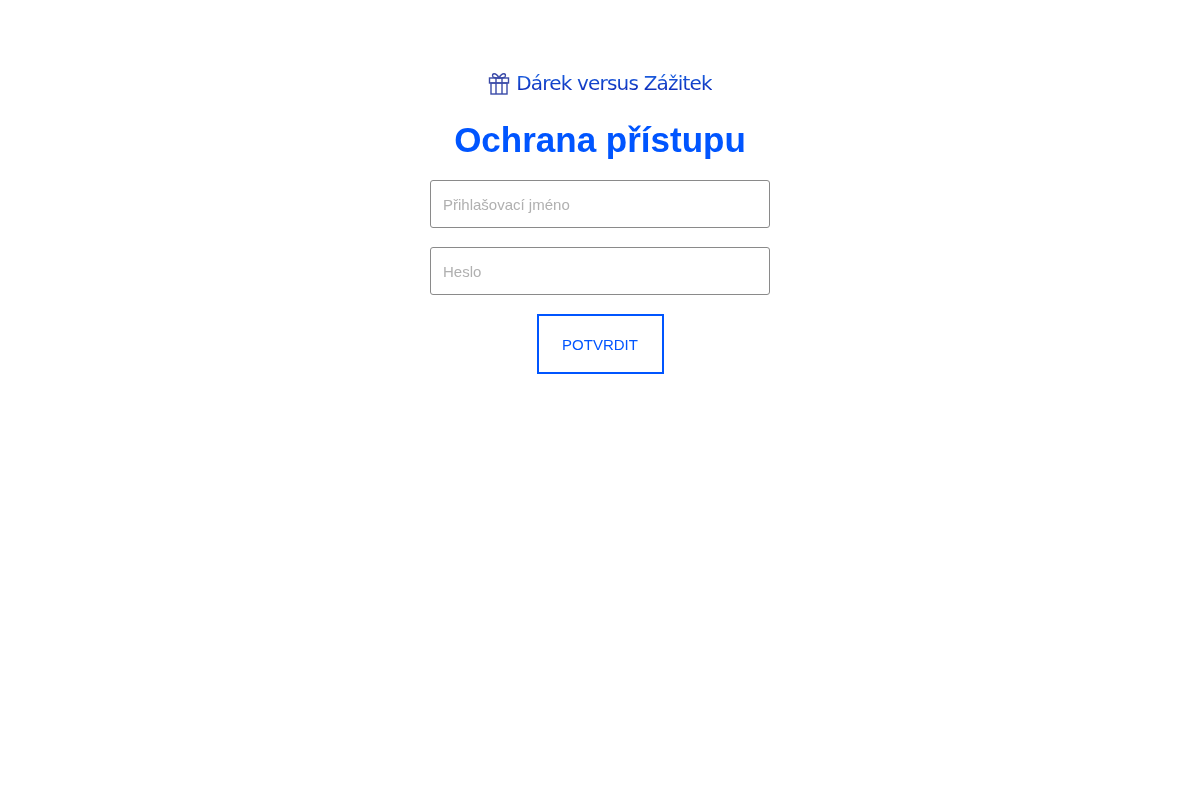 Image resolution: width=1200 pixels, height=800 pixels. I want to click on page-title: Ochrana přístupu, so click(600, 140).